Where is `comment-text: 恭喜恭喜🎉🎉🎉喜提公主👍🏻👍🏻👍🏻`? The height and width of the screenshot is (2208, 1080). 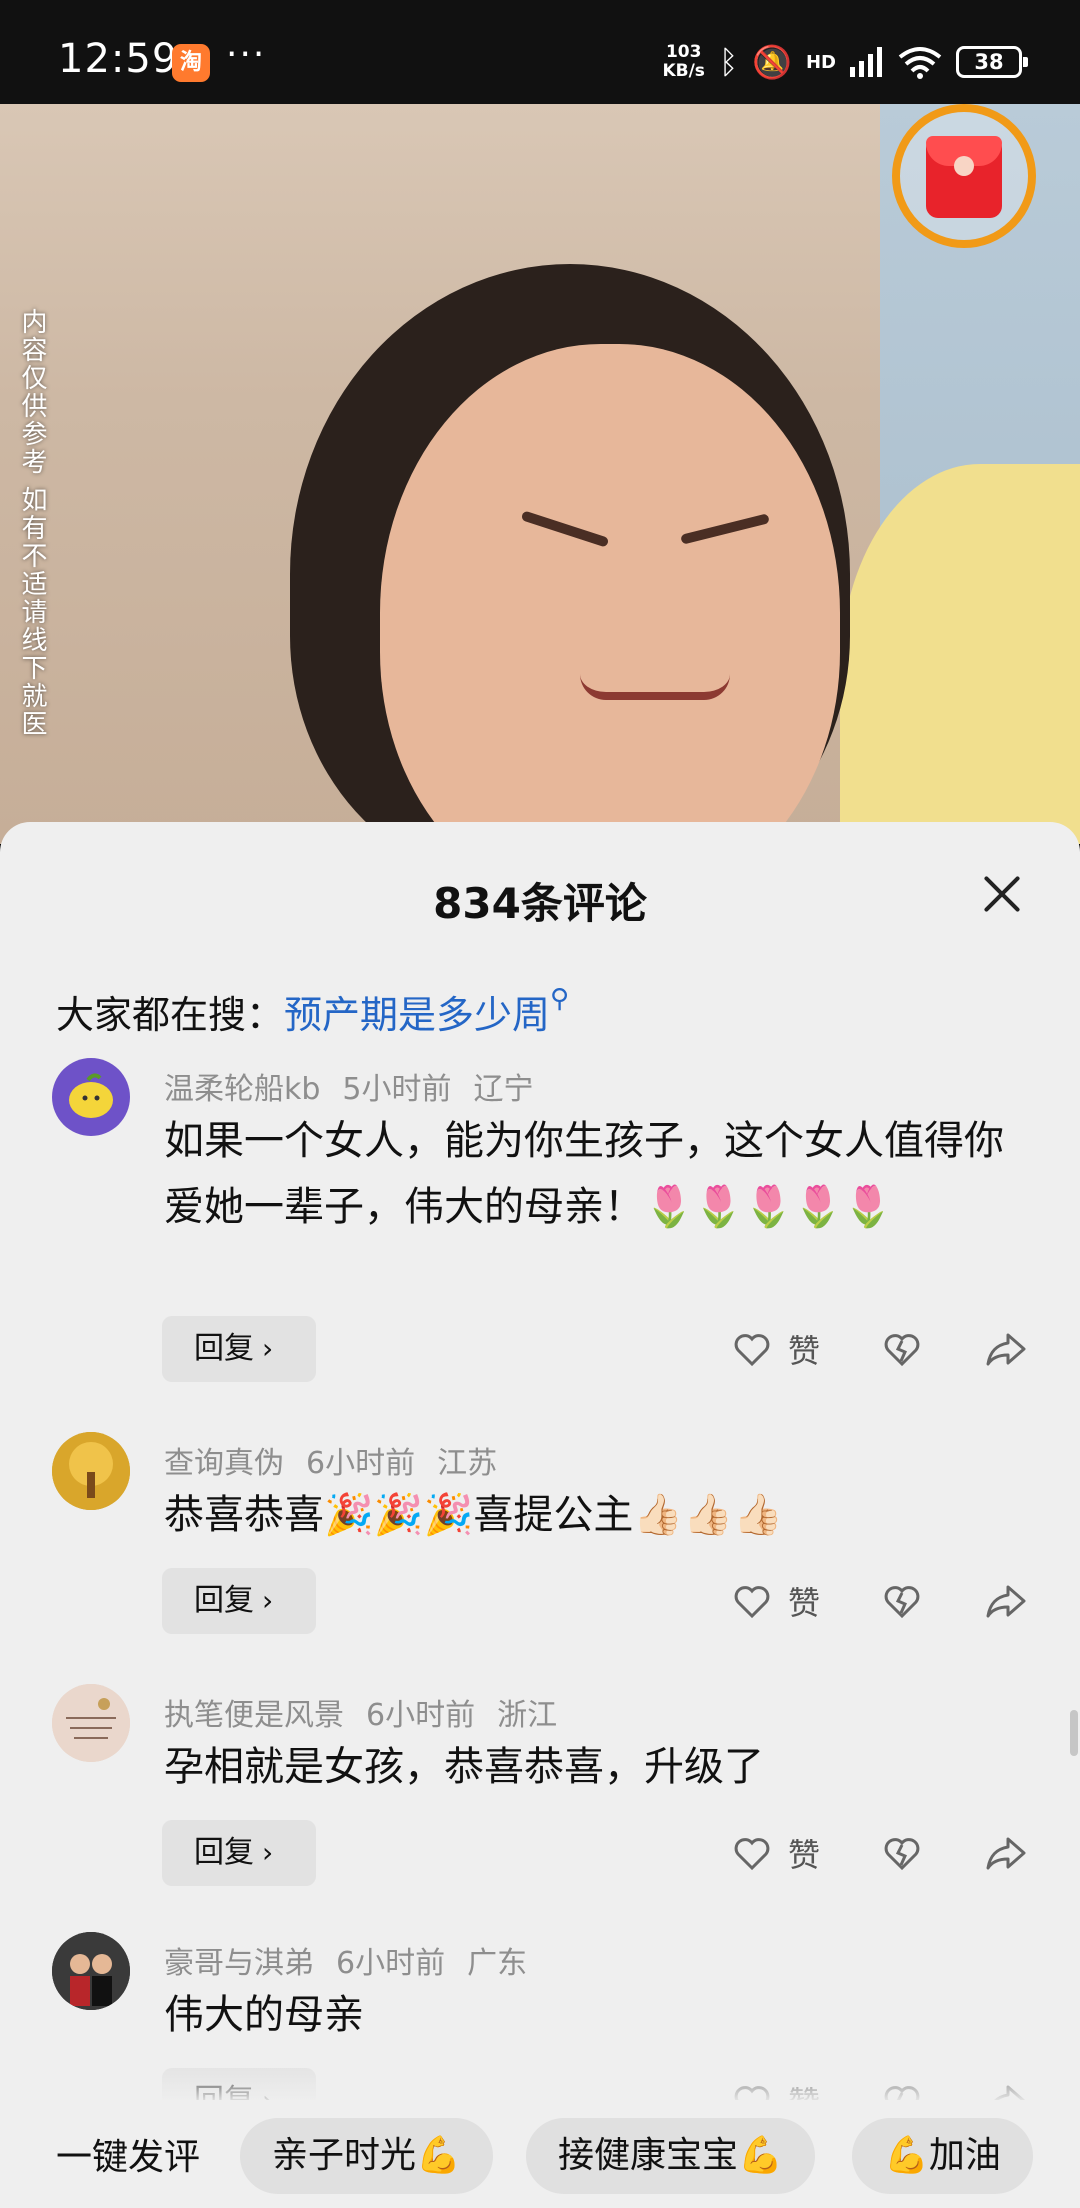 comment-text: 恭喜恭喜🎉🎉🎉喜提公主👍🏻👍🏻👍🏻 is located at coordinates (473, 1515).